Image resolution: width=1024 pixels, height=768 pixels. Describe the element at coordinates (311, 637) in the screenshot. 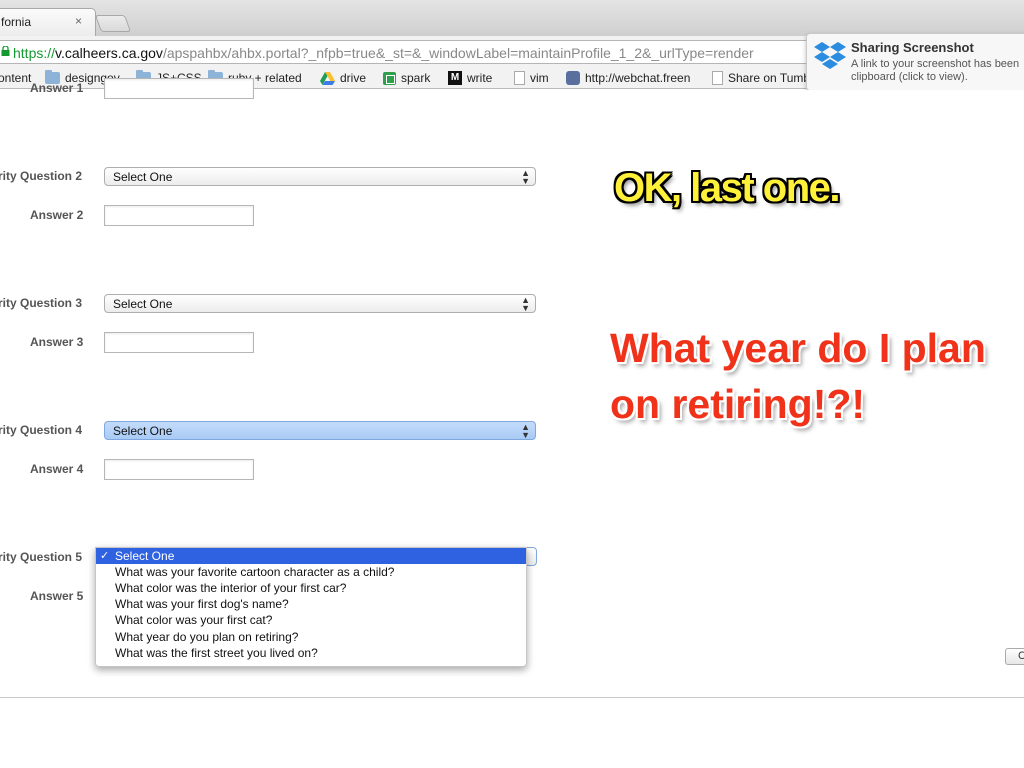

I see `menu-option: What year do you plan on retiring?` at that location.